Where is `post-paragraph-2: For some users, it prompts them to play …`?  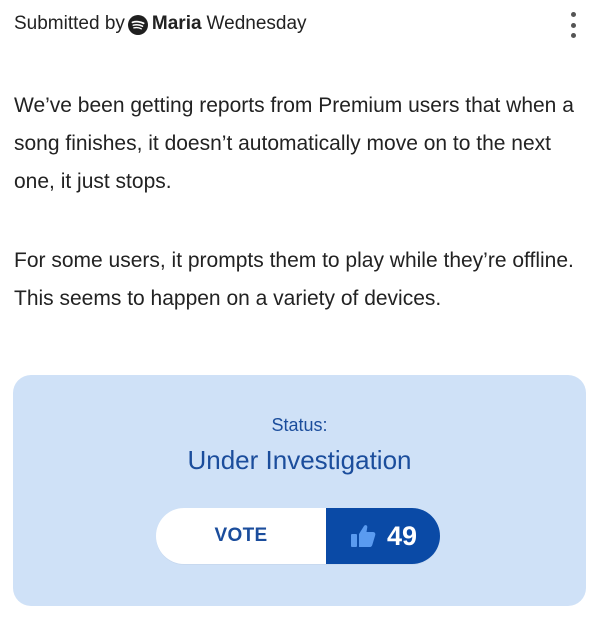 post-paragraph-2: For some users, it prompts them to play … is located at coordinates (294, 279).